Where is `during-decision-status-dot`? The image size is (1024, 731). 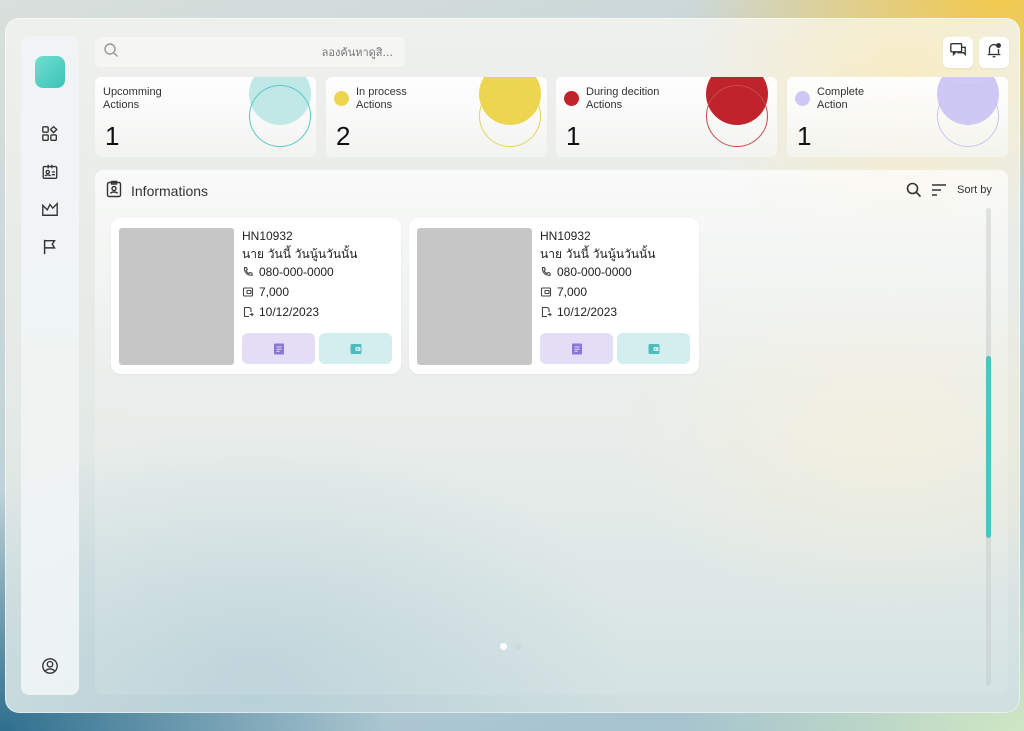
during-decision-status-dot is located at coordinates (571, 98).